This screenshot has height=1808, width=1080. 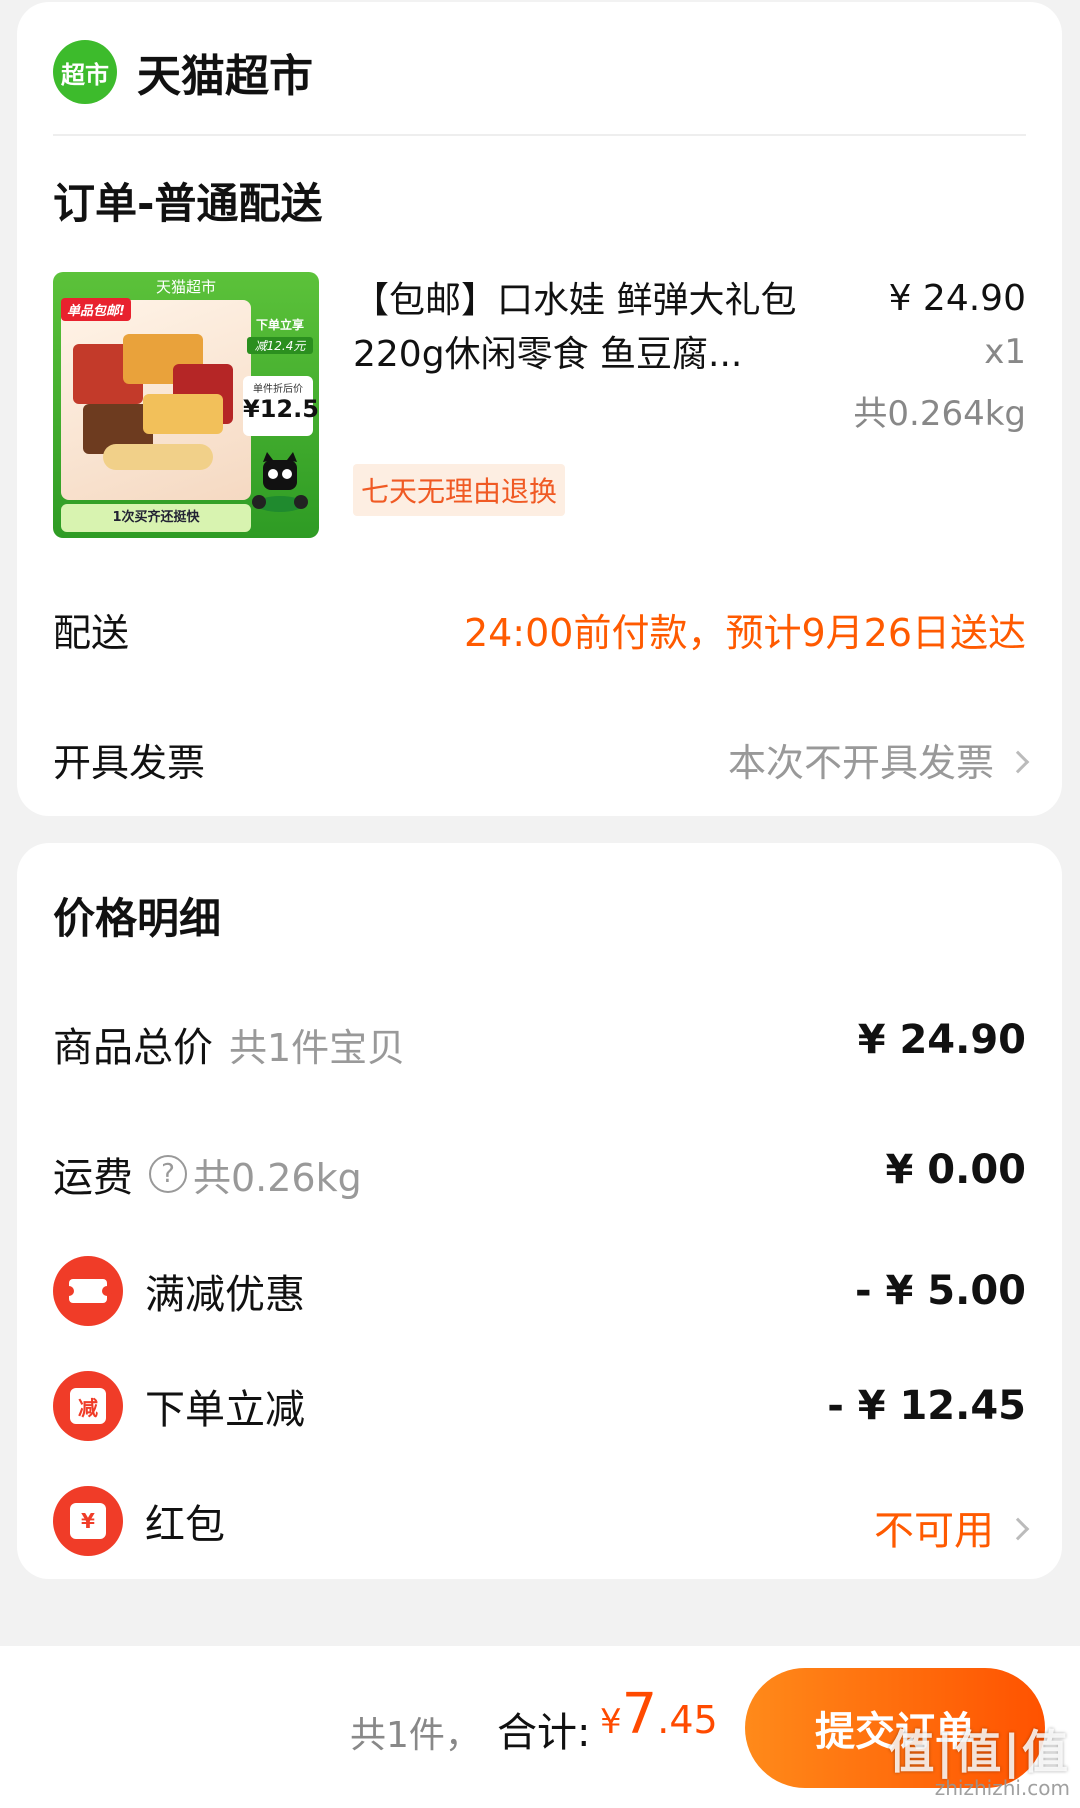 I want to click on thumb-price-box: 单件折后价 ¥12.5, so click(x=281, y=406).